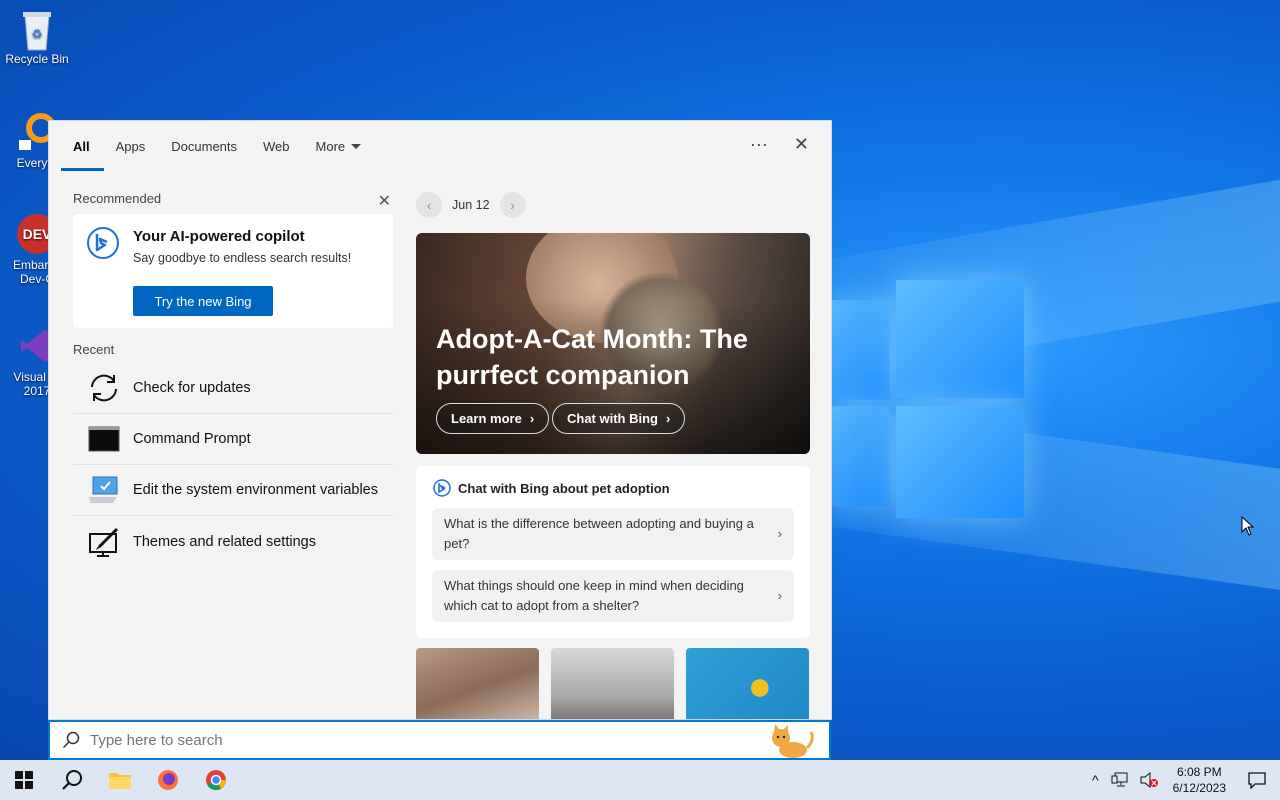 The image size is (1280, 800). I want to click on volume-muted-icon, so click(1149, 780).